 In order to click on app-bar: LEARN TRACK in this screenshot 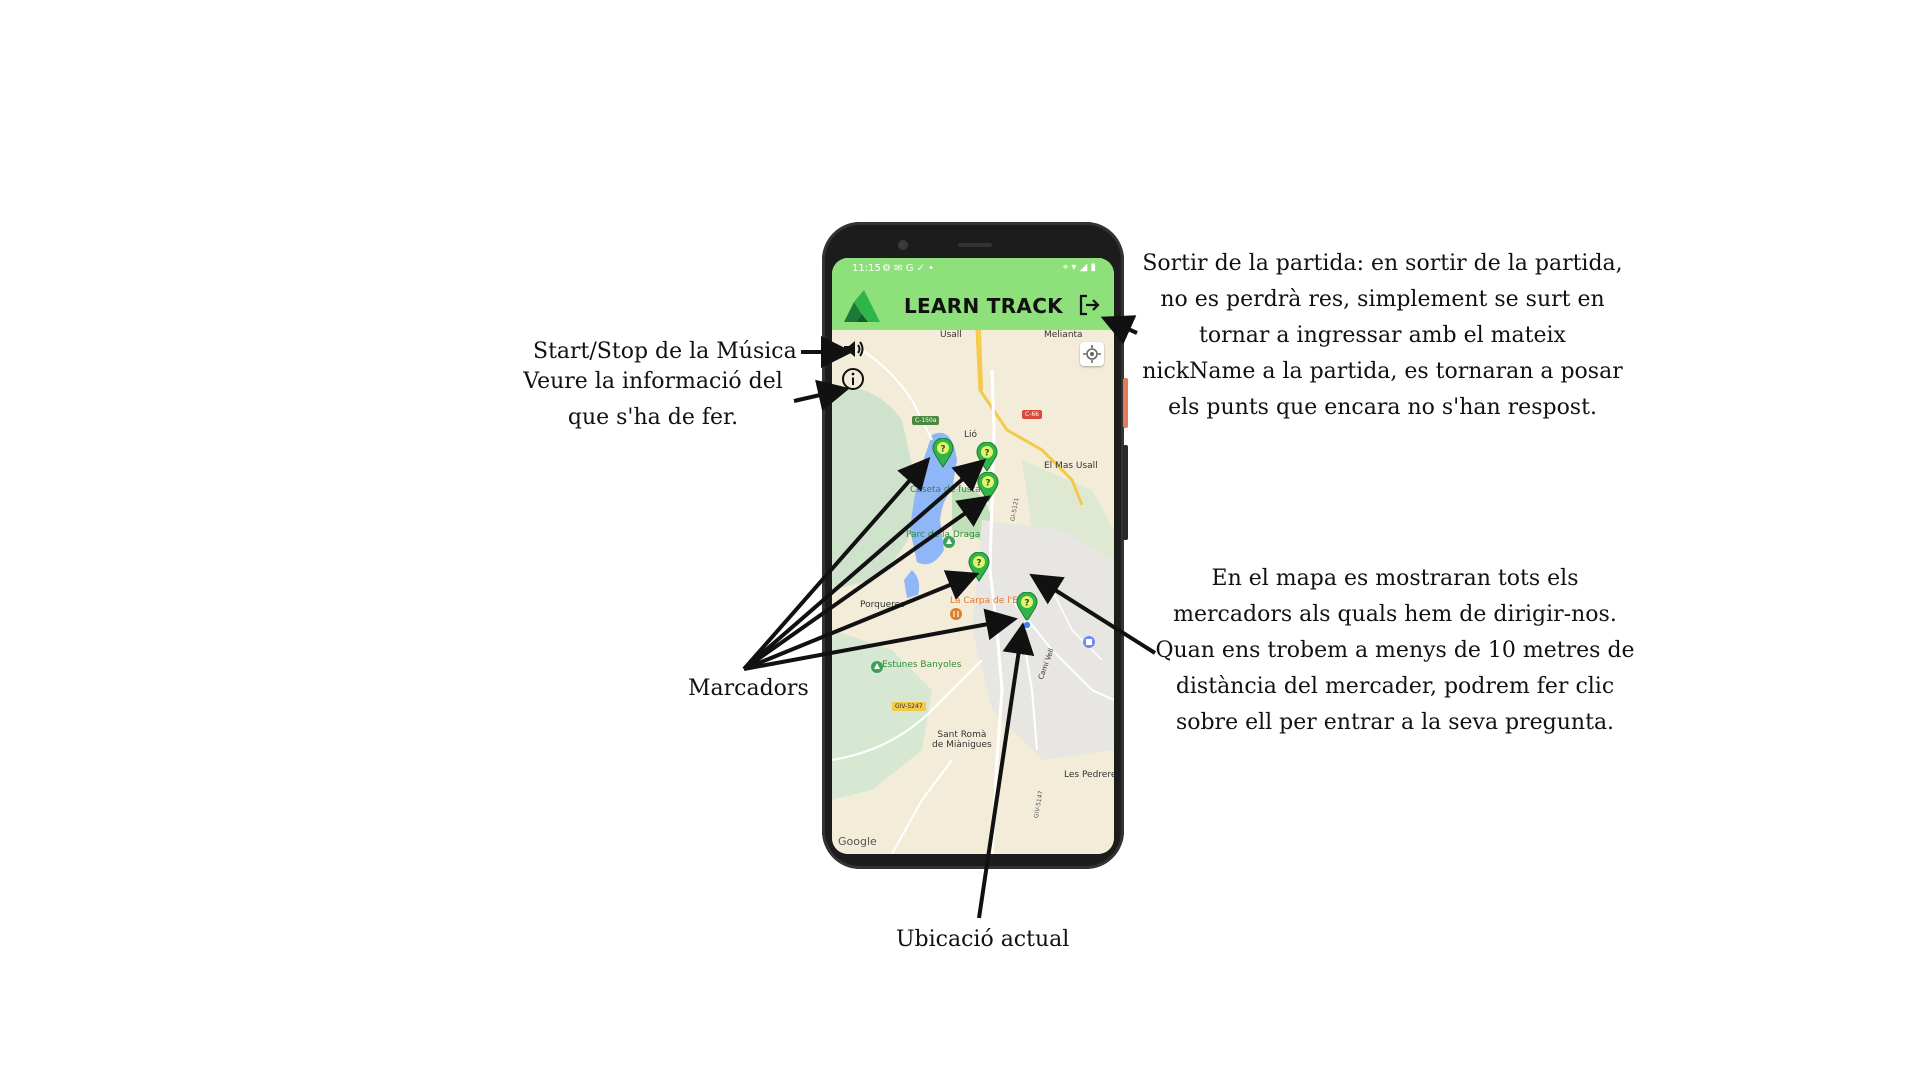, I will do `click(973, 305)`.